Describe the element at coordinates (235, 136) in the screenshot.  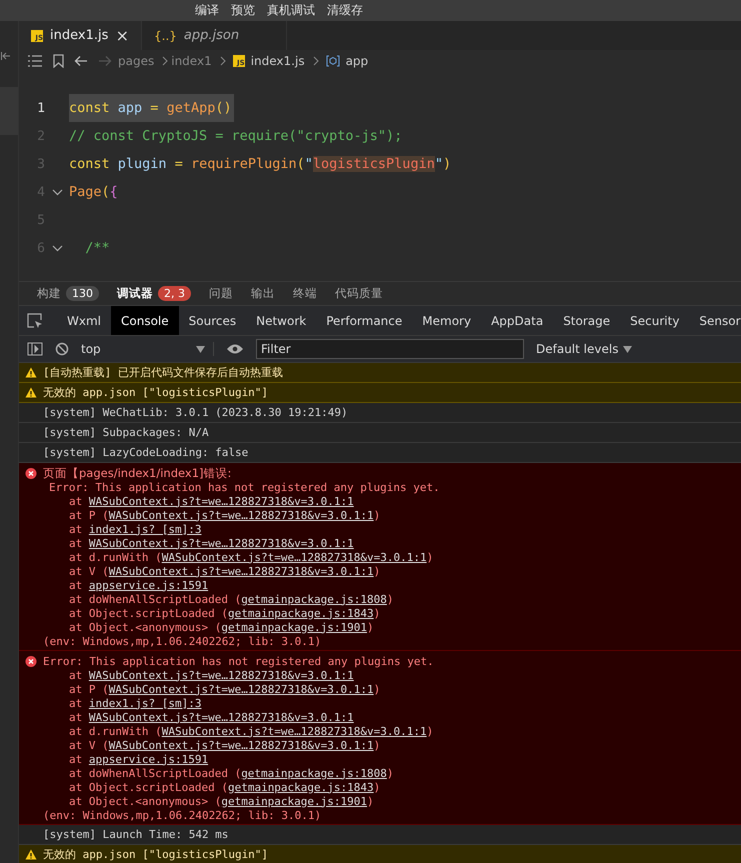
I see `code-line: // const CryptoJS = require("crypto-js");` at that location.